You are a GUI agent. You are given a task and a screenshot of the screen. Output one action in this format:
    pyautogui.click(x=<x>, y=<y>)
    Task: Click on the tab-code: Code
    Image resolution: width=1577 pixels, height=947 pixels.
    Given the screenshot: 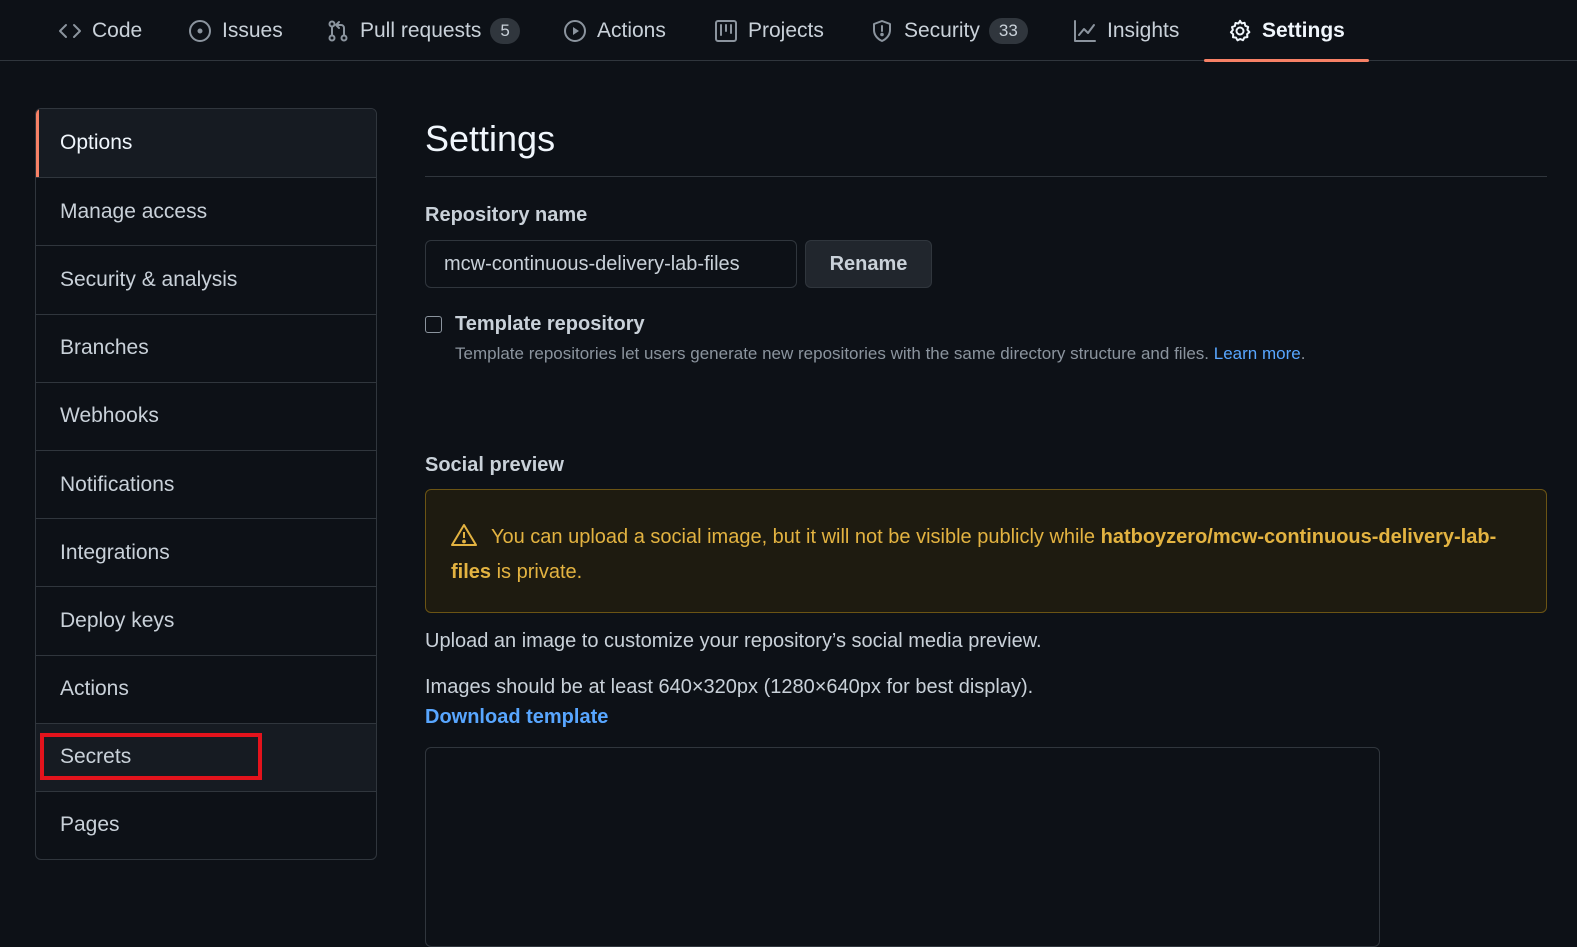 What is the action you would take?
    pyautogui.click(x=100, y=30)
    